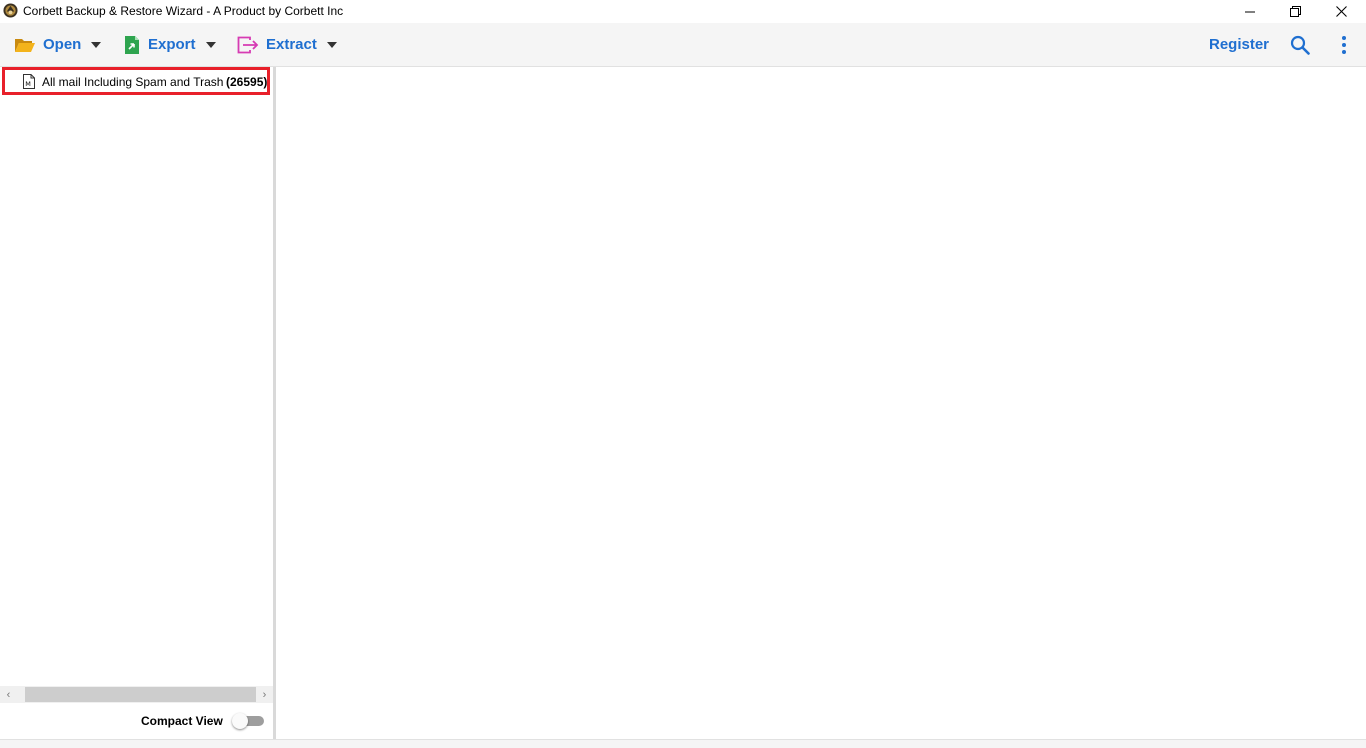  I want to click on search-icon, so click(1300, 45).